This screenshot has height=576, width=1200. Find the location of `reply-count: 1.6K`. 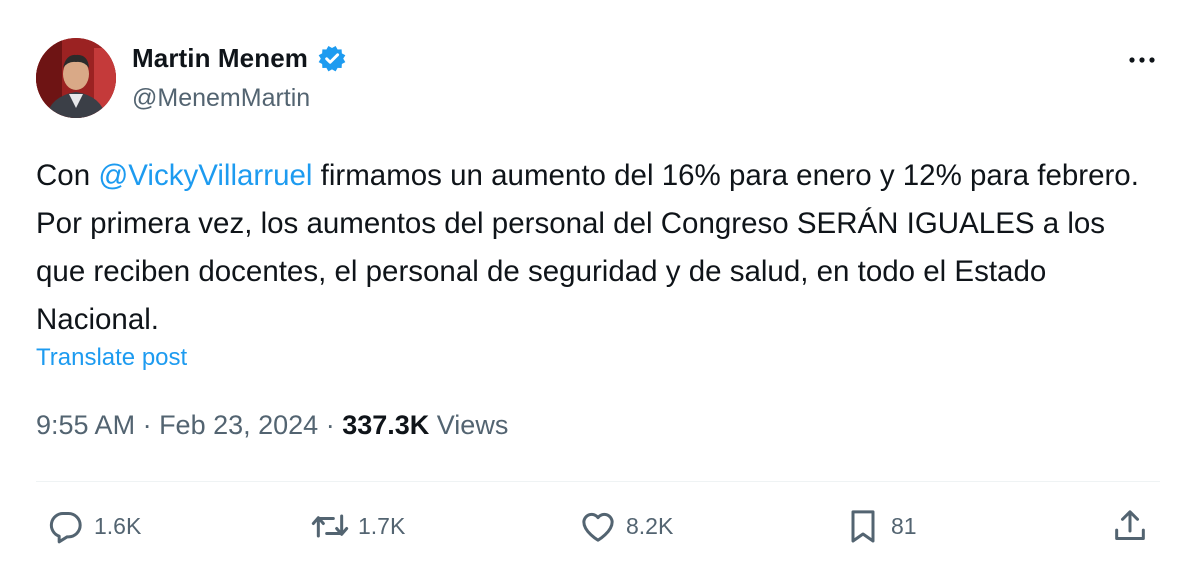

reply-count: 1.6K is located at coordinates (118, 525).